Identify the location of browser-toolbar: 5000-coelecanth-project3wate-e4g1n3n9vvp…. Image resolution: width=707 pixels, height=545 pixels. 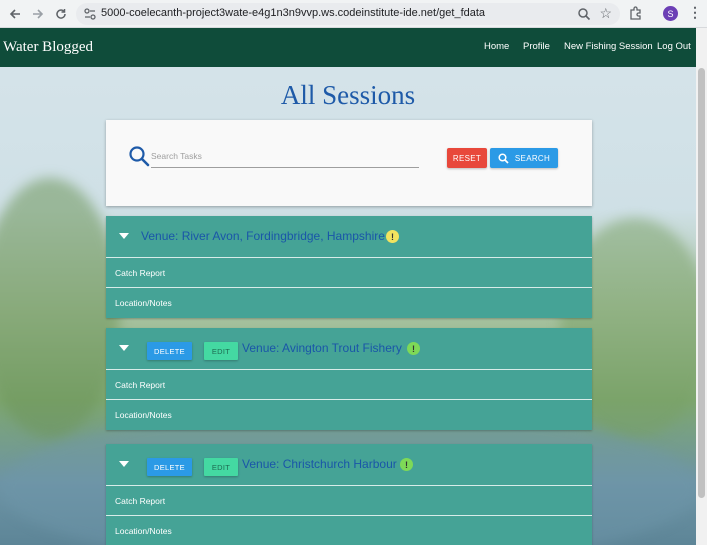
(353, 14).